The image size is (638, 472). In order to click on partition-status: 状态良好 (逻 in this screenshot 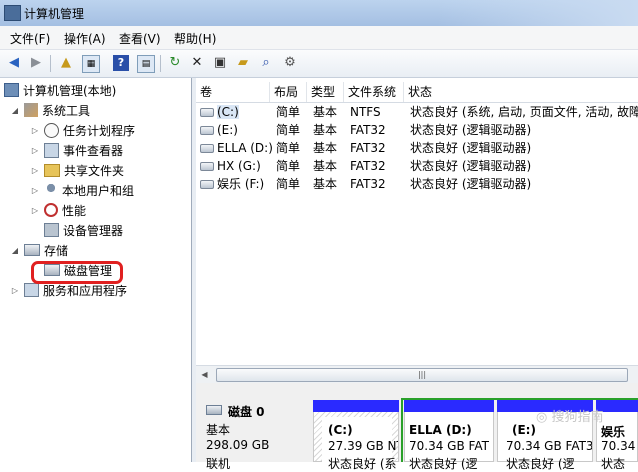, I will do `click(540, 464)`.